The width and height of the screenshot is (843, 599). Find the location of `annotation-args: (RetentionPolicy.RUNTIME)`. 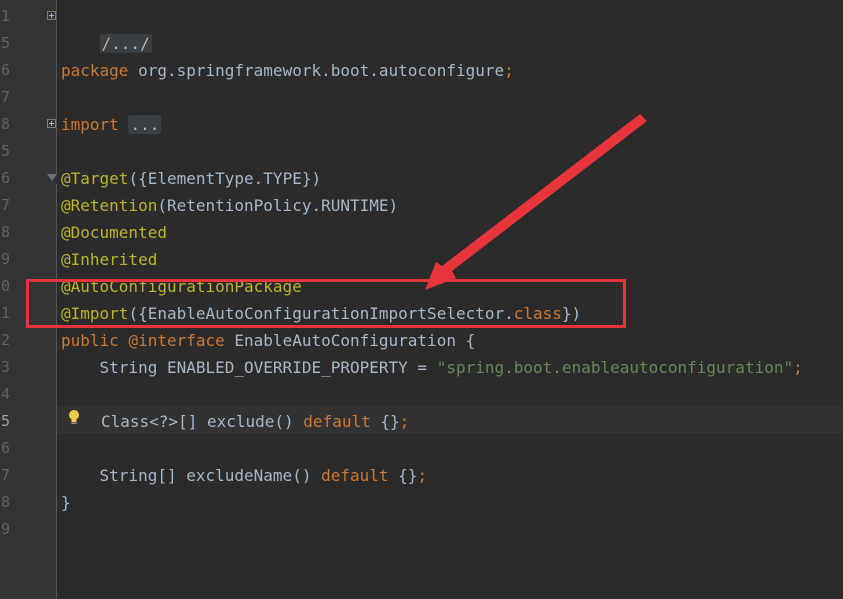

annotation-args: (RetentionPolicy.RUNTIME) is located at coordinates (278, 205).